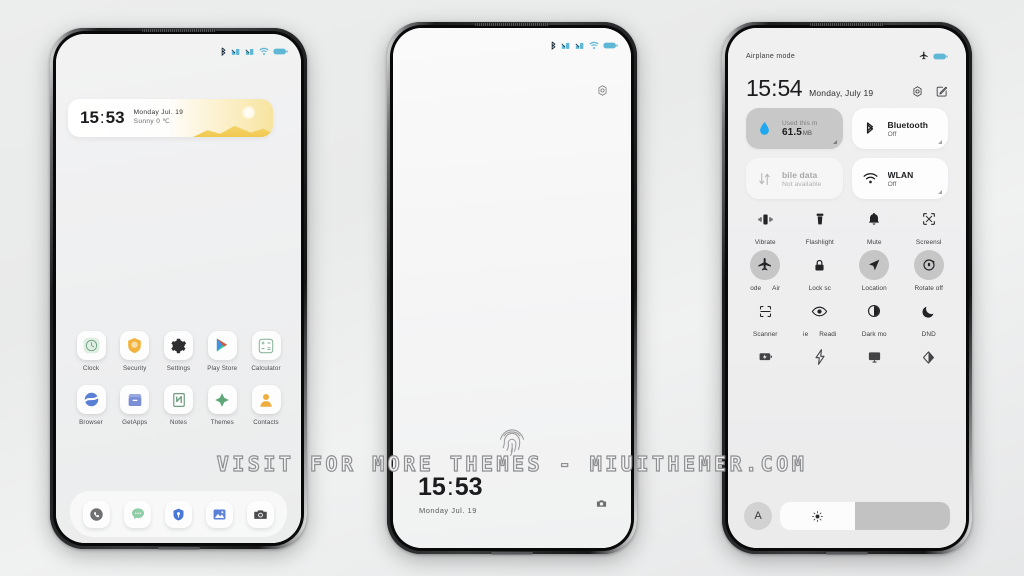 This screenshot has width=1024, height=576. I want to click on phone2-status-bar, so click(512, 42).